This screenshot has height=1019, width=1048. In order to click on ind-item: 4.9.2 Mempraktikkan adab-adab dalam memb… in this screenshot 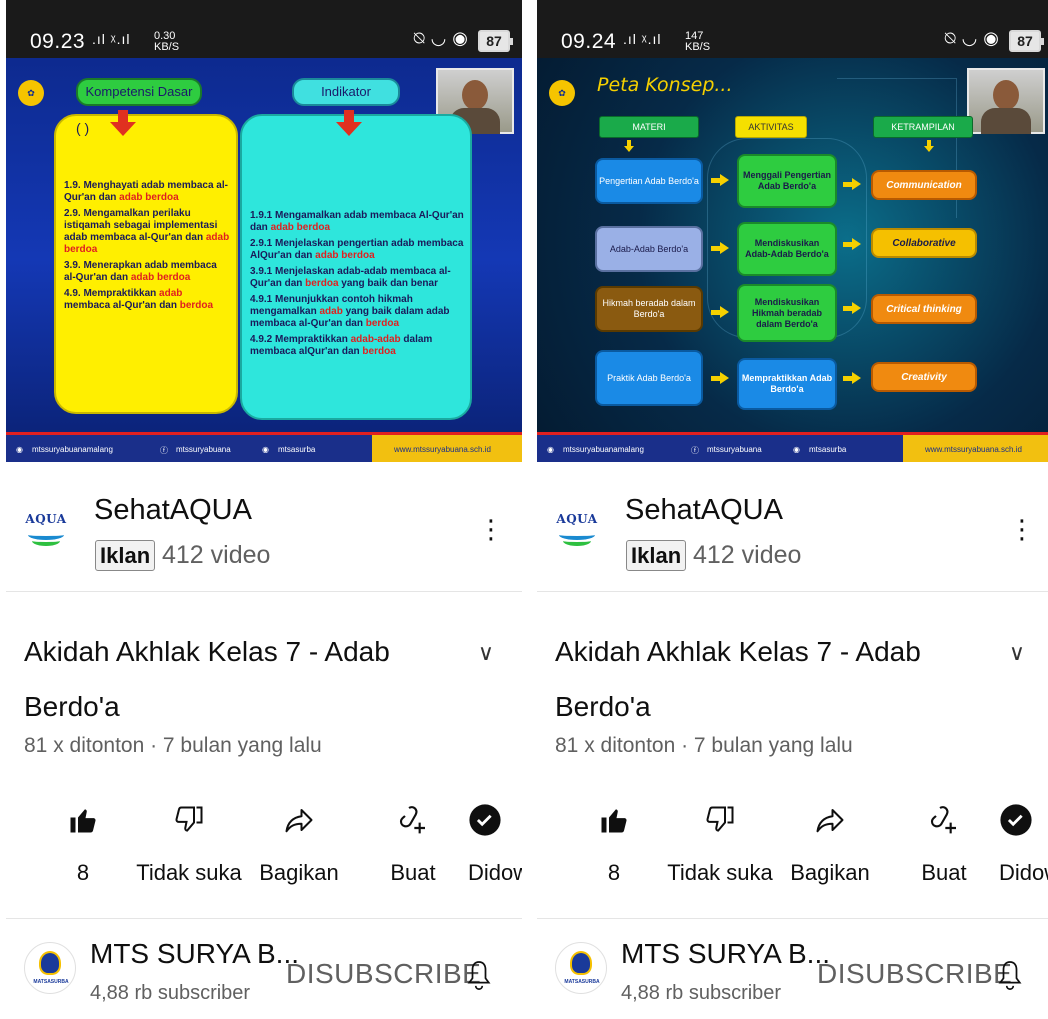, I will do `click(341, 345)`.